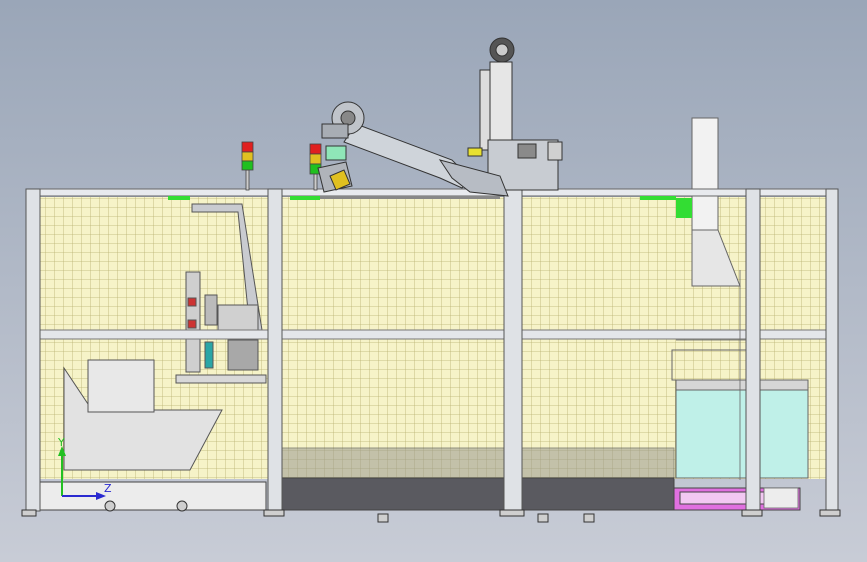  Describe the element at coordinates (684, 208) in the screenshot. I see `green-indicator-right` at that location.